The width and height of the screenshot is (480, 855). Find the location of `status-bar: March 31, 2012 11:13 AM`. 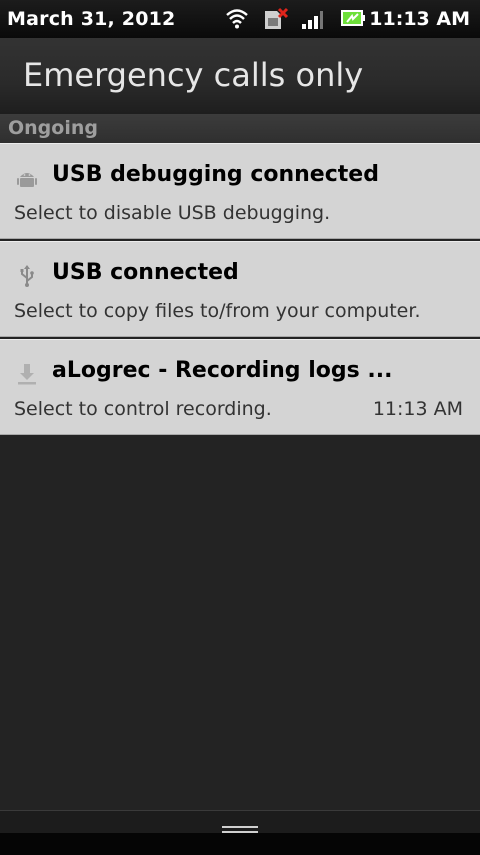

status-bar: March 31, 2012 11:13 AM is located at coordinates (240, 19).